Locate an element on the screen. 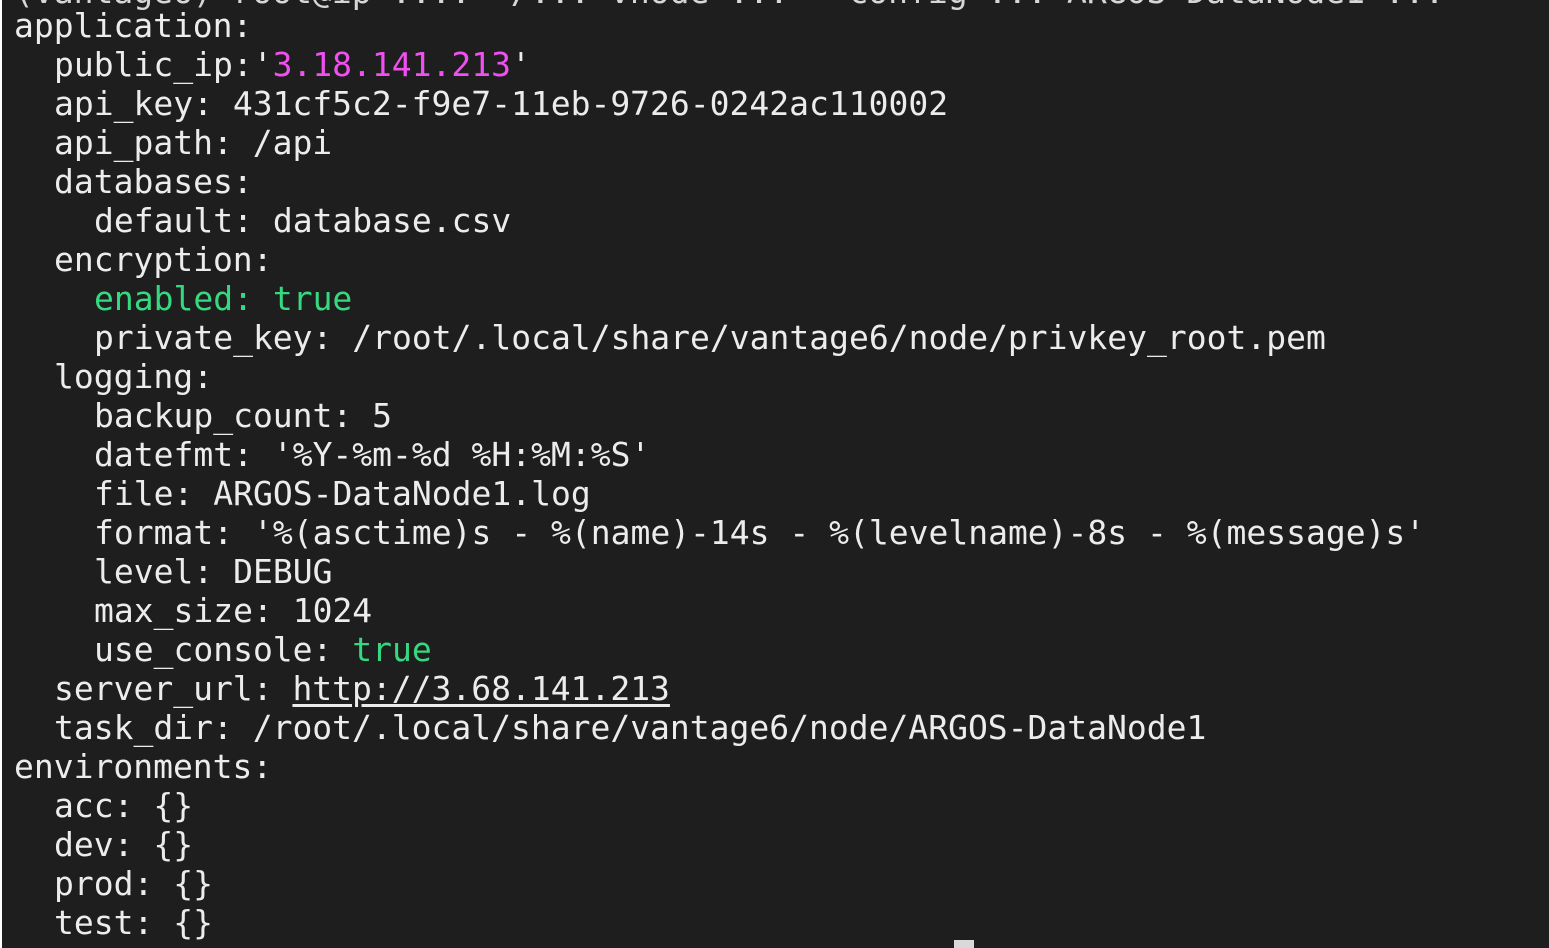 This screenshot has width=1549, height=948. yaml-line-api-path: api_path: /api is located at coordinates (719, 142).